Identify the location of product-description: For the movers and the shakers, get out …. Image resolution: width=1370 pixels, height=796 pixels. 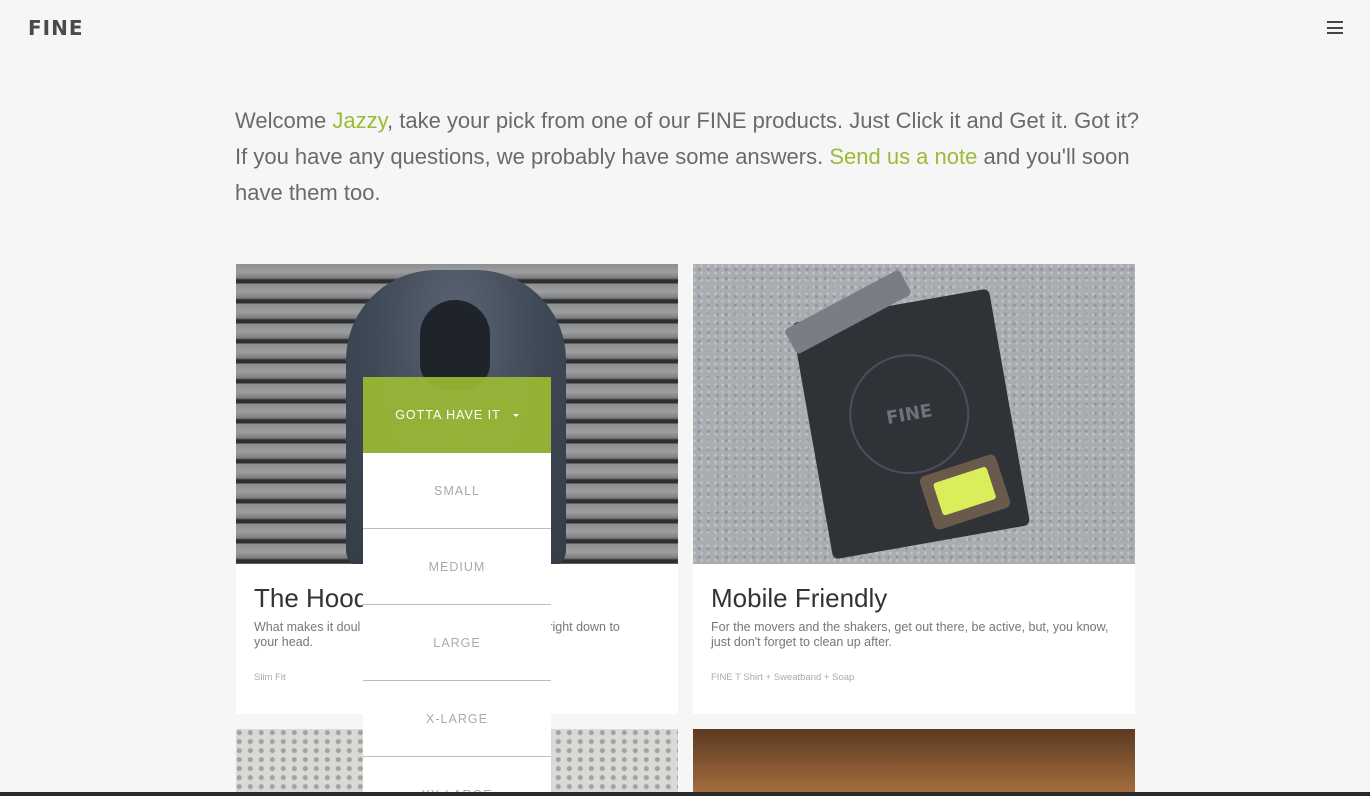
(910, 634).